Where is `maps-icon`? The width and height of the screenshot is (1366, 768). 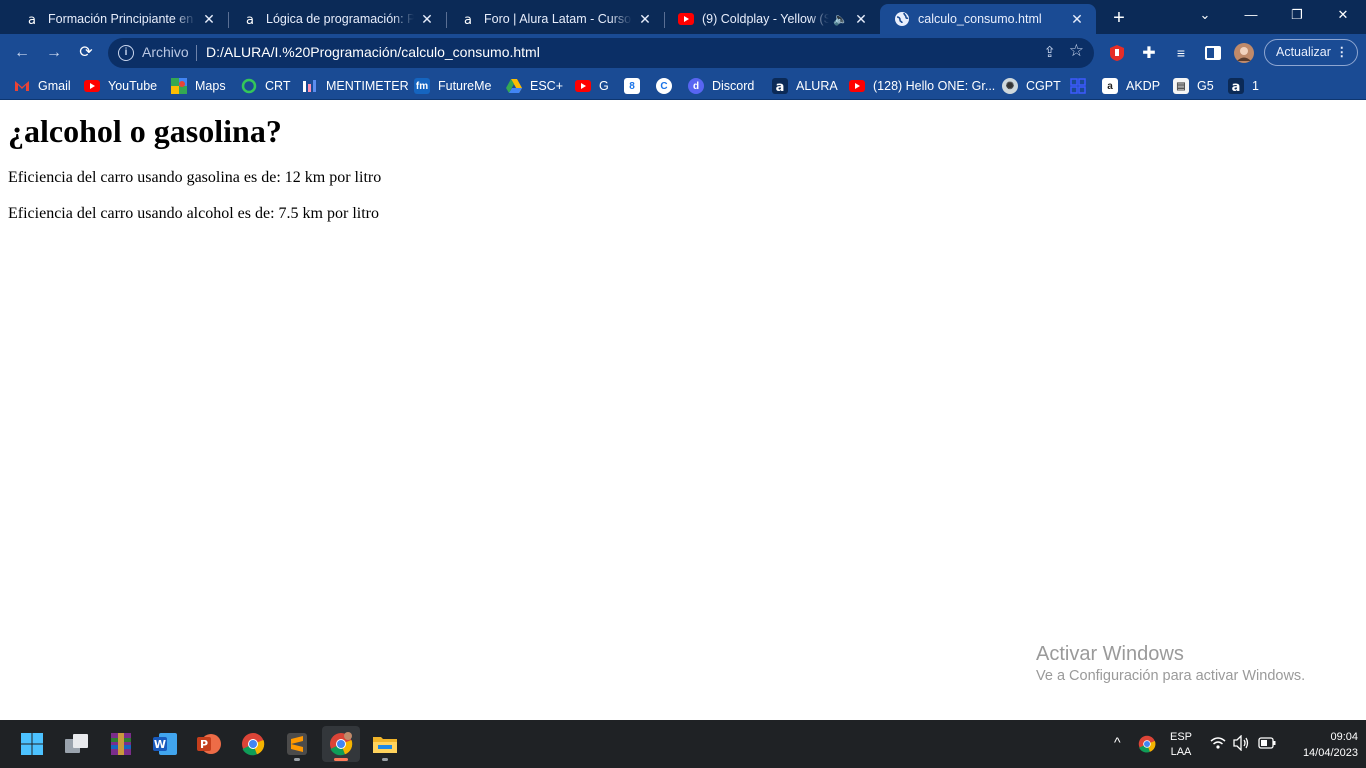
maps-icon is located at coordinates (179, 86).